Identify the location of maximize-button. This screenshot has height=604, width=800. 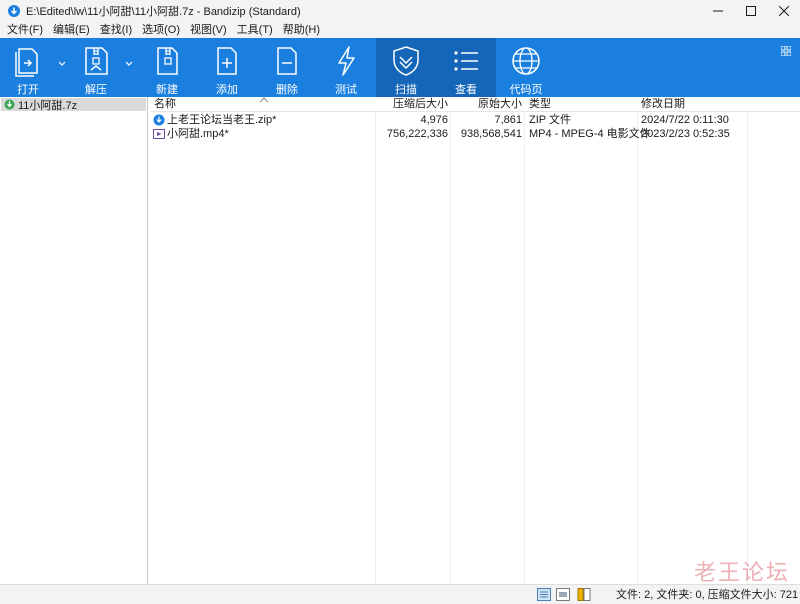
(750, 11).